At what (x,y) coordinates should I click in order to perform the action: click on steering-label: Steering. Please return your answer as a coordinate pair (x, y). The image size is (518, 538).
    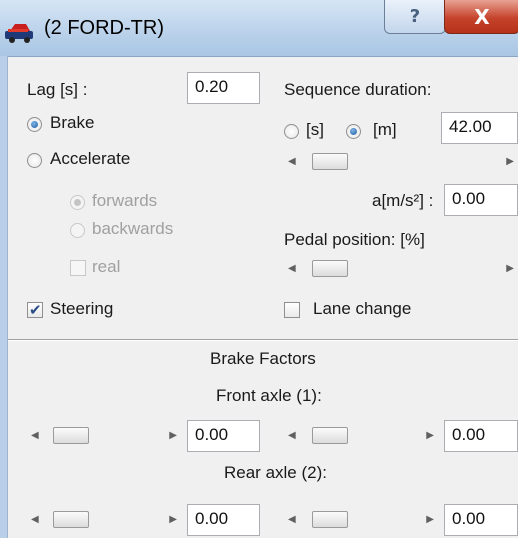
    Looking at the image, I should click on (82, 308).